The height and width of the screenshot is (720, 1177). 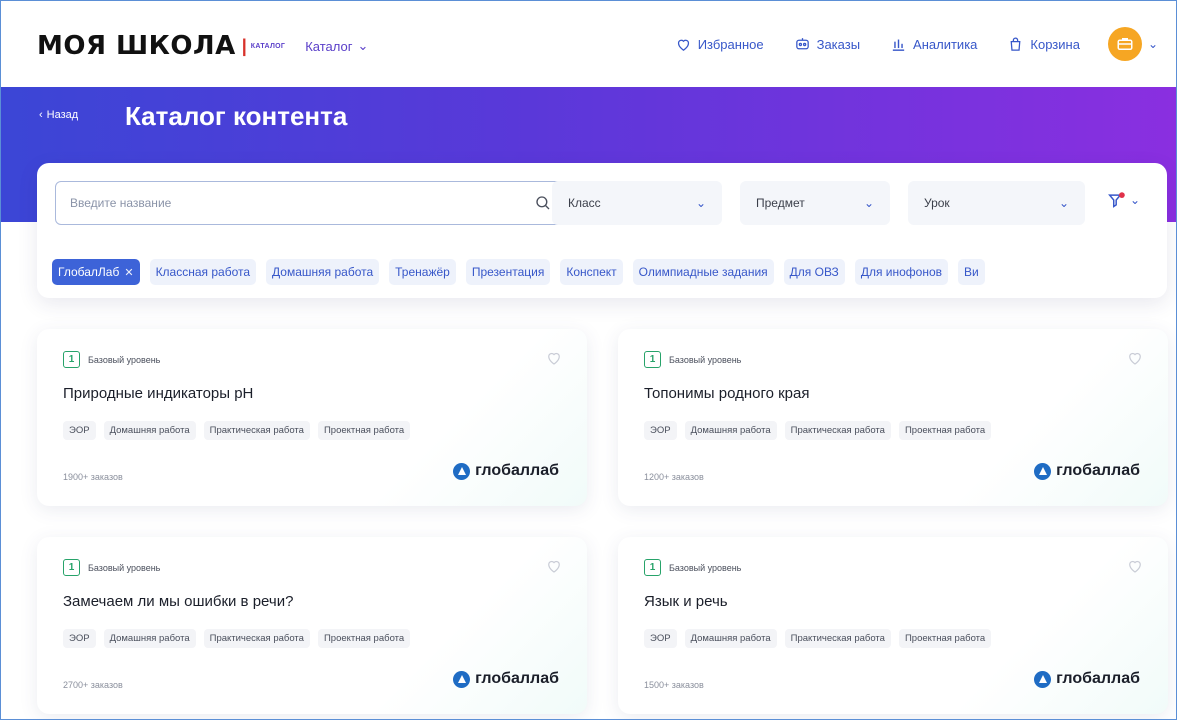 I want to click on chip-label: Конспект, so click(x=591, y=272).